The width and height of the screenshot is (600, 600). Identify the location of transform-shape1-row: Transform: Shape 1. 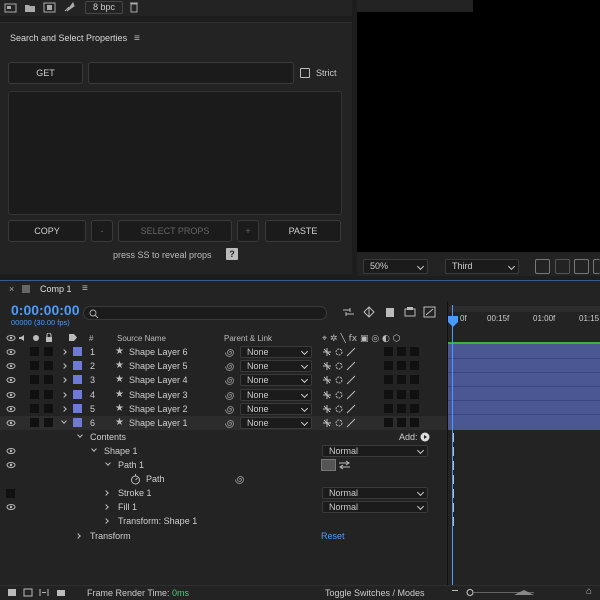
(224, 521).